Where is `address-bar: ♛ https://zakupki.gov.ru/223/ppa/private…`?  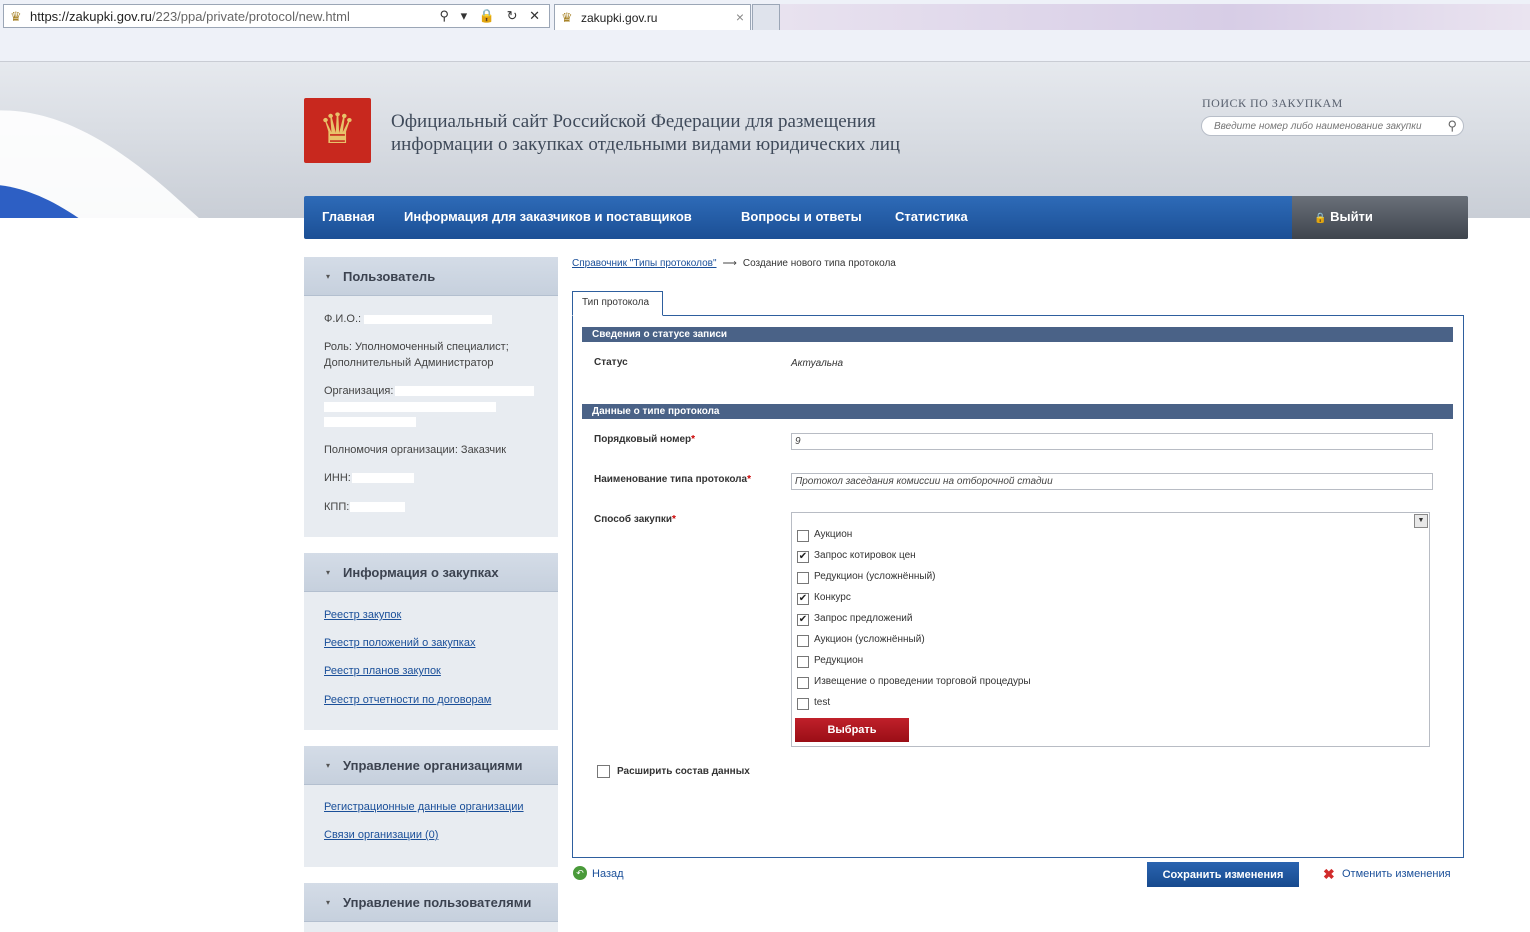
address-bar: ♛ https://zakupki.gov.ru/223/ppa/private… is located at coordinates (276, 16).